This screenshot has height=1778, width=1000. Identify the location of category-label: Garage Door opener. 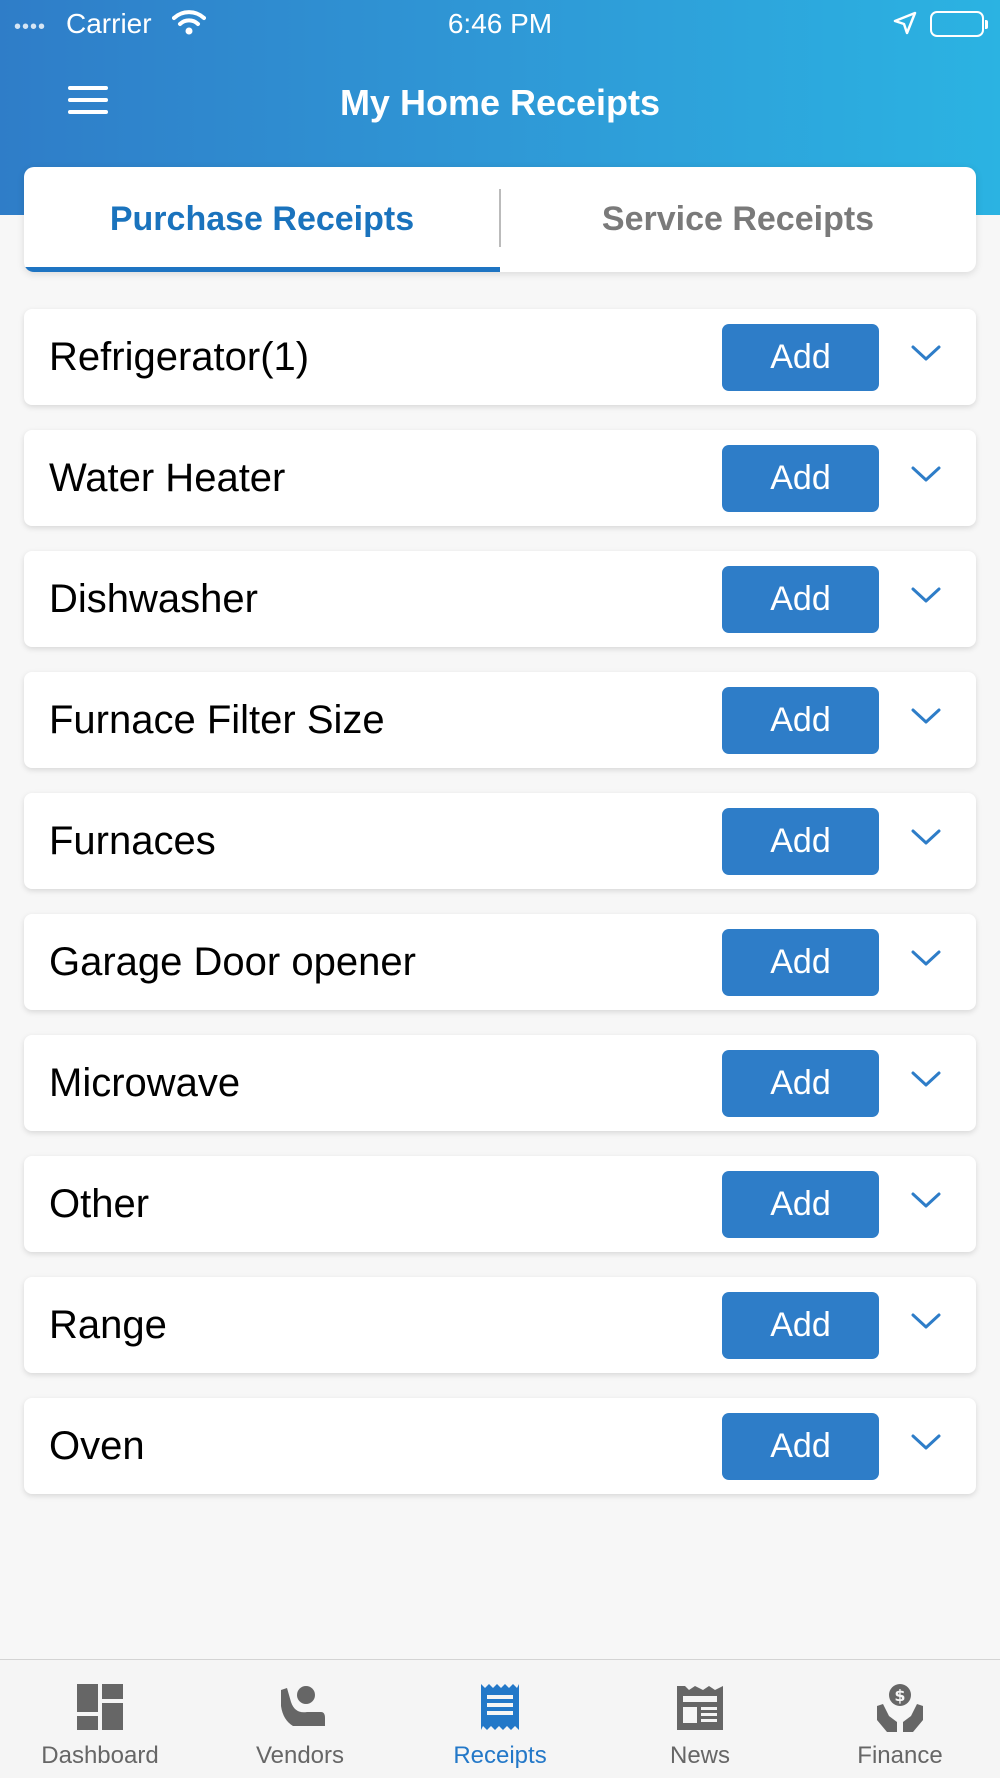
(232, 961).